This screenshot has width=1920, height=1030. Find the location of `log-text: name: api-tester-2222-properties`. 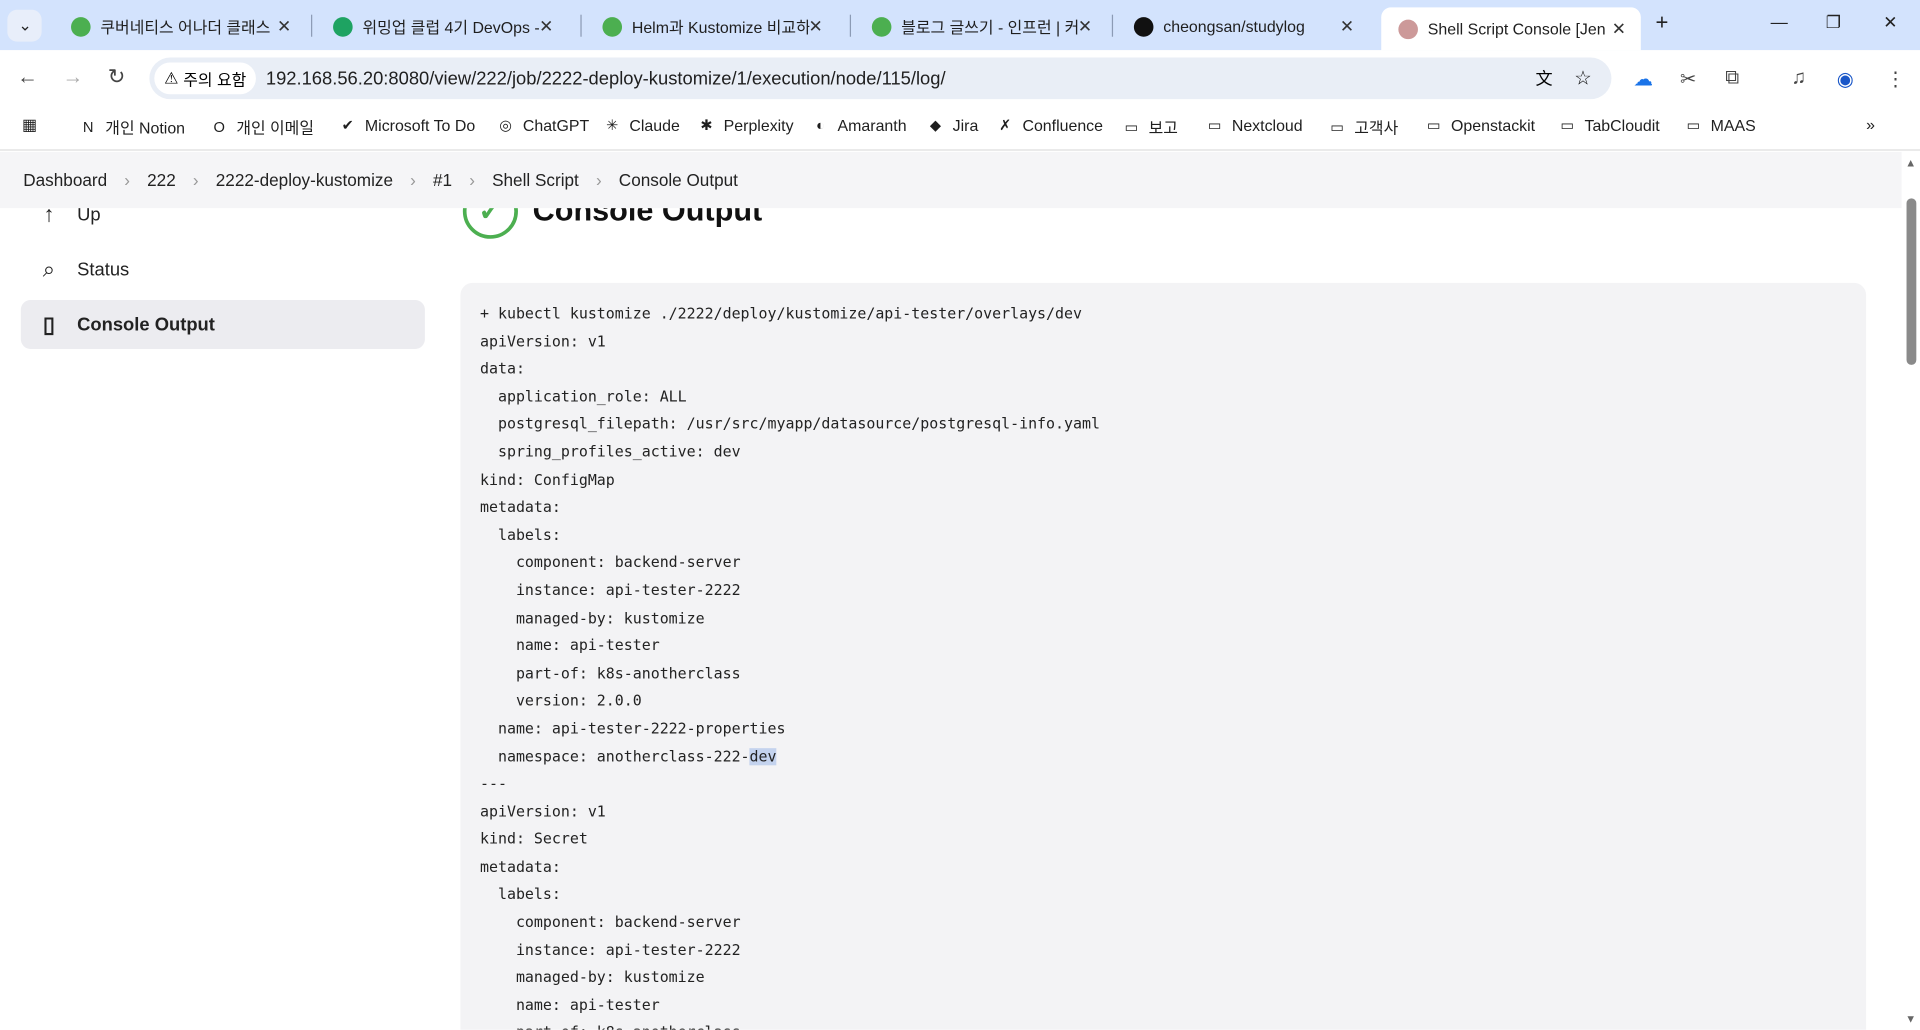

log-text: name: api-tester-2222-properties is located at coordinates (633, 728).